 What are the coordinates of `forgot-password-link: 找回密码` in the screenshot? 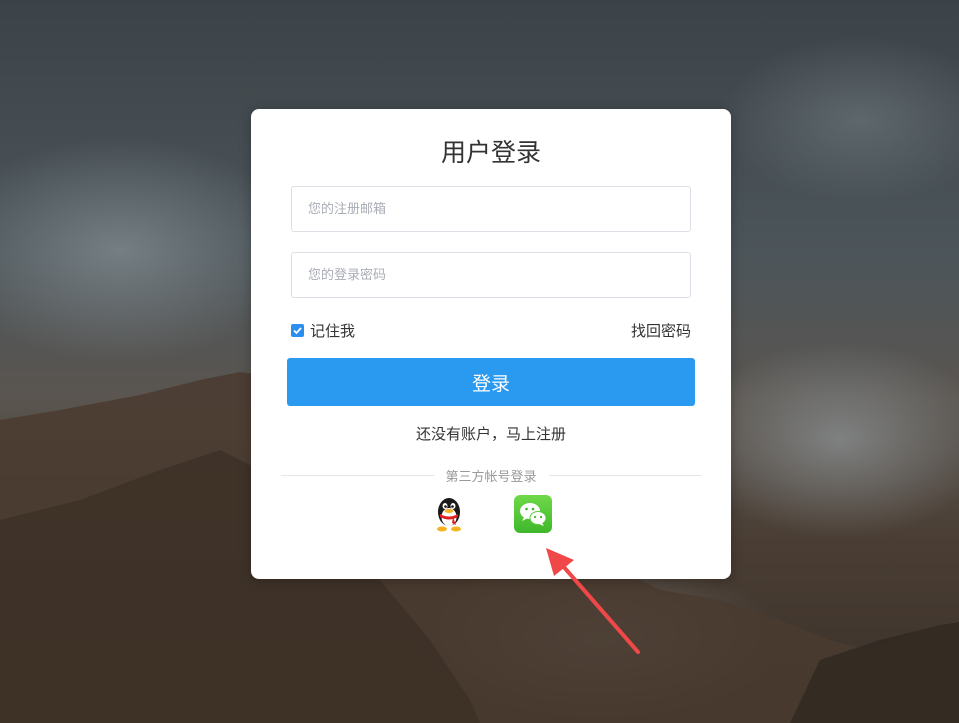 It's located at (661, 330).